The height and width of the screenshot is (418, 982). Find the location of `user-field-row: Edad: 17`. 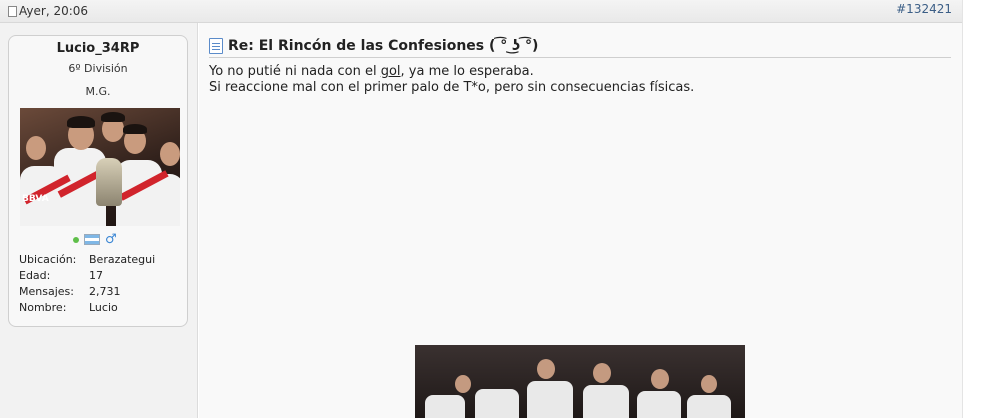

user-field-row: Edad: 17 is located at coordinates (87, 276).